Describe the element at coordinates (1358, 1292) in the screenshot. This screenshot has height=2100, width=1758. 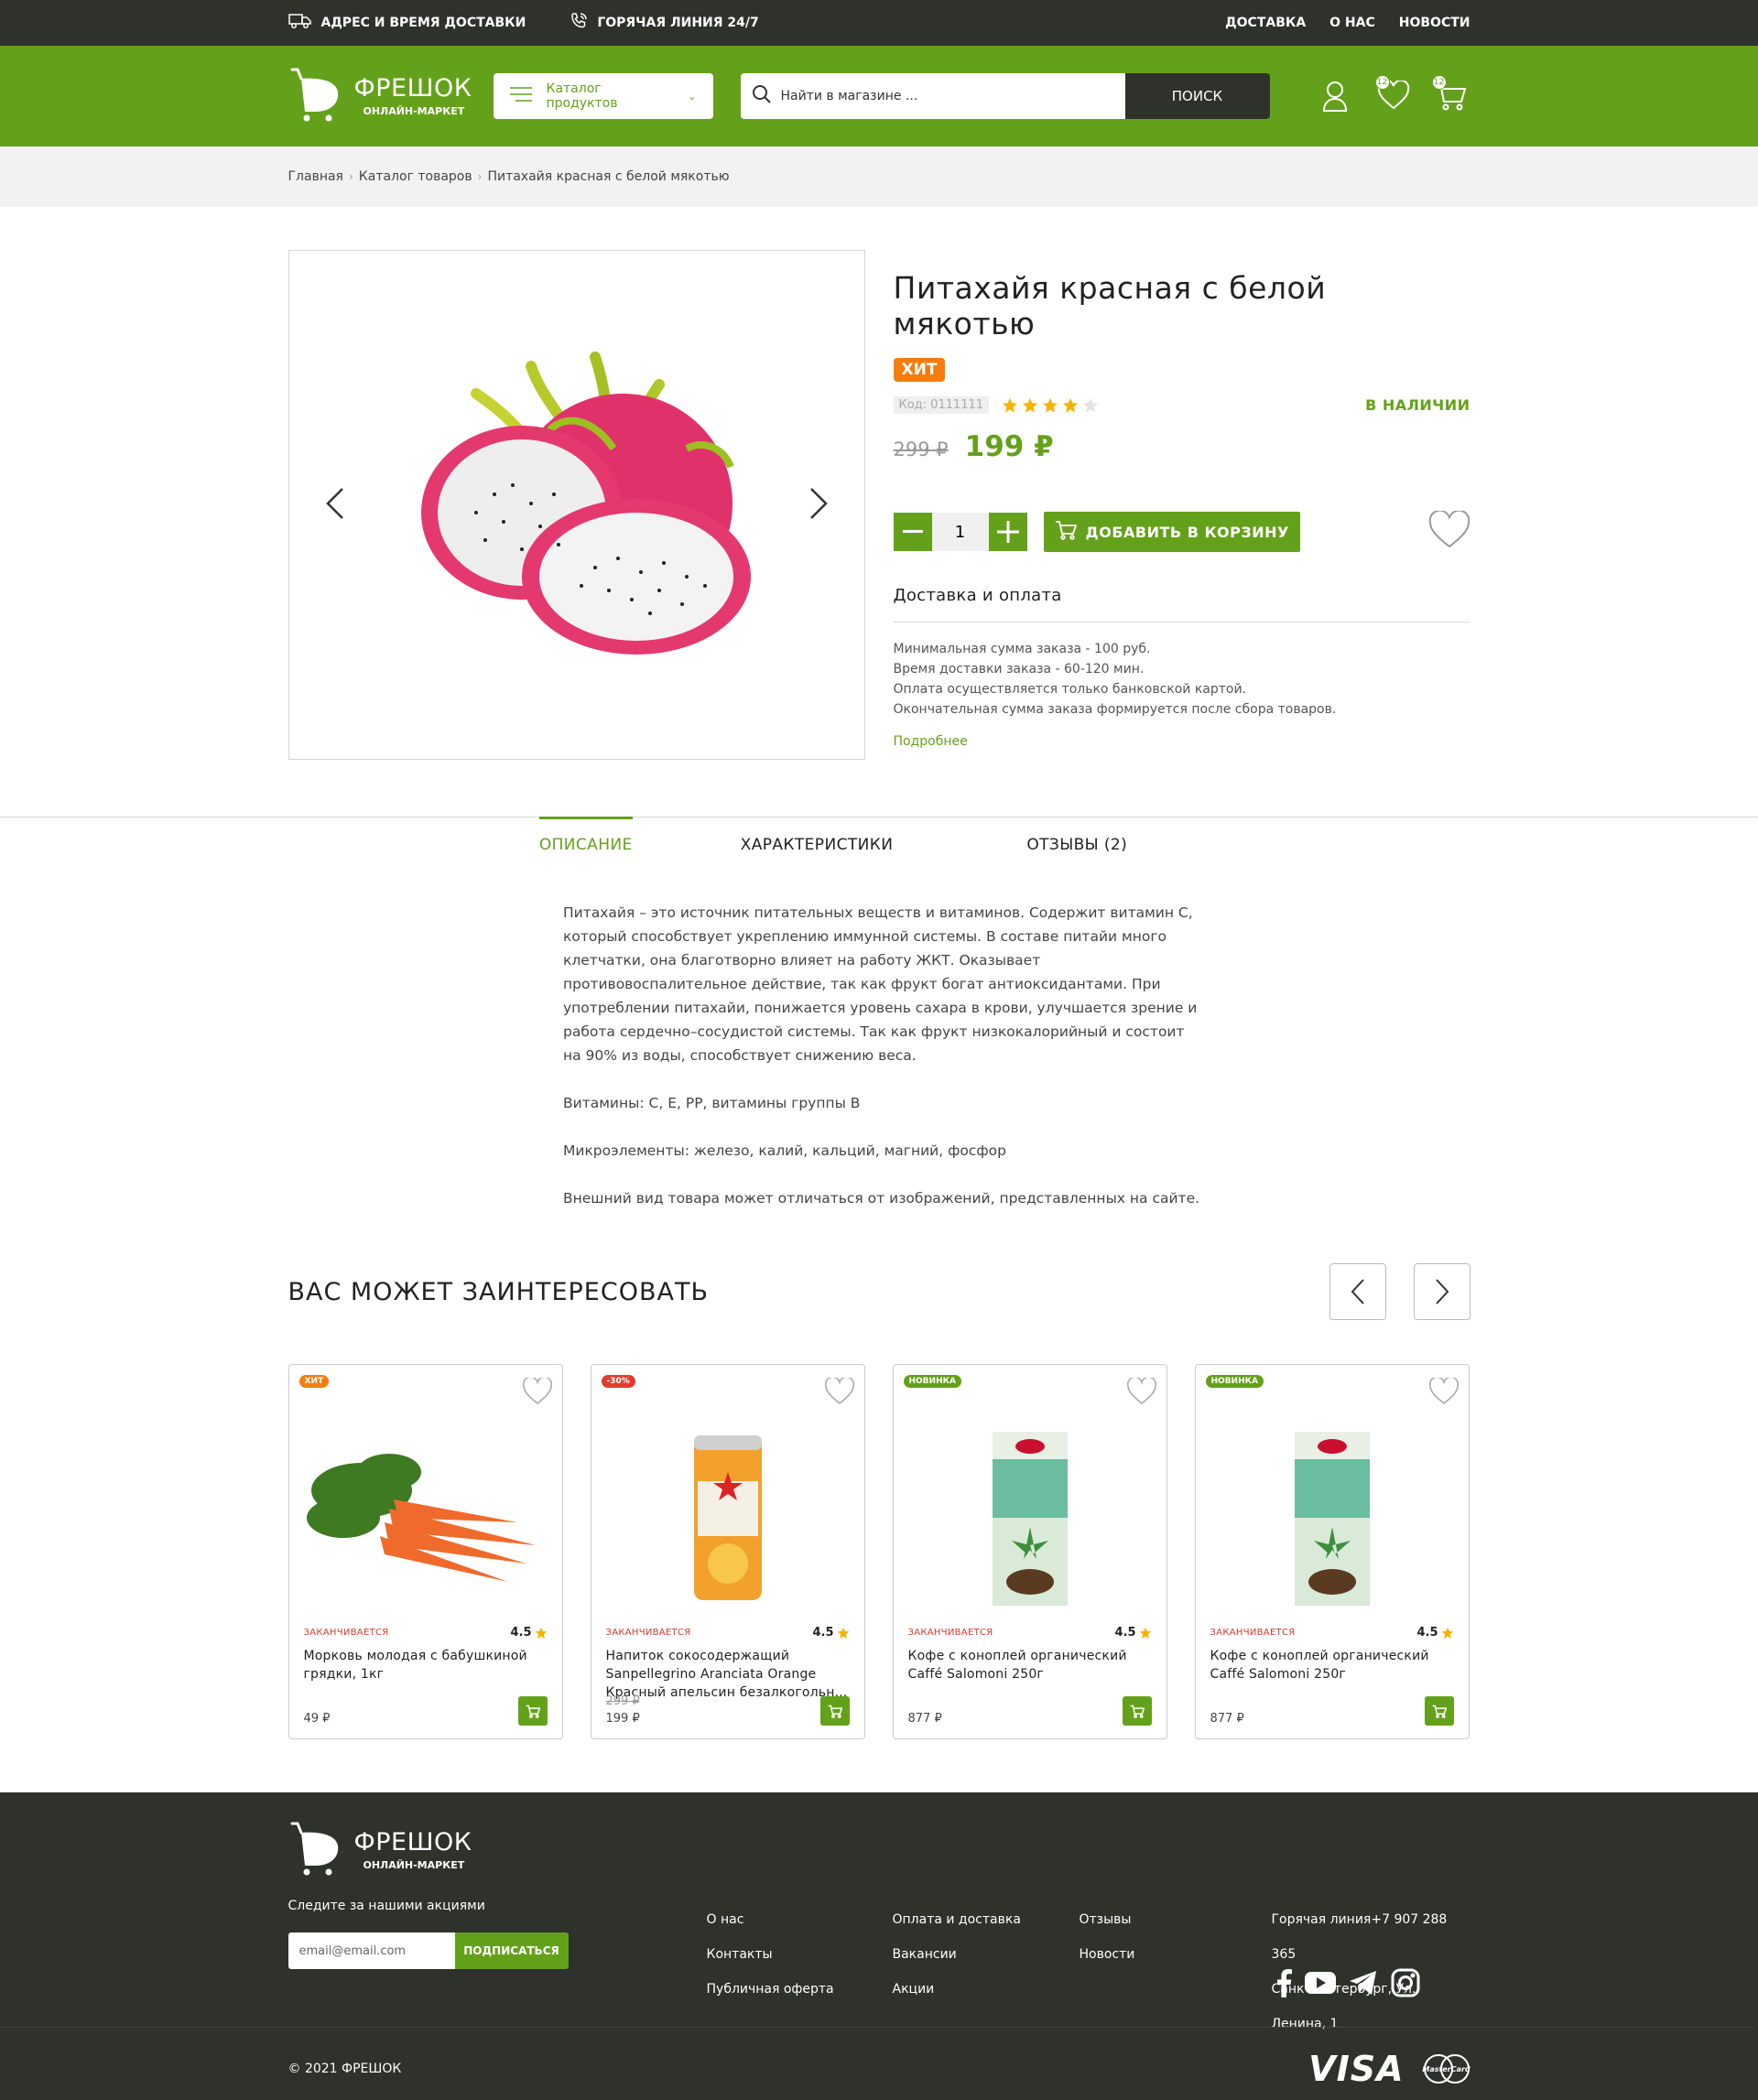
I see `related-prev-button` at that location.